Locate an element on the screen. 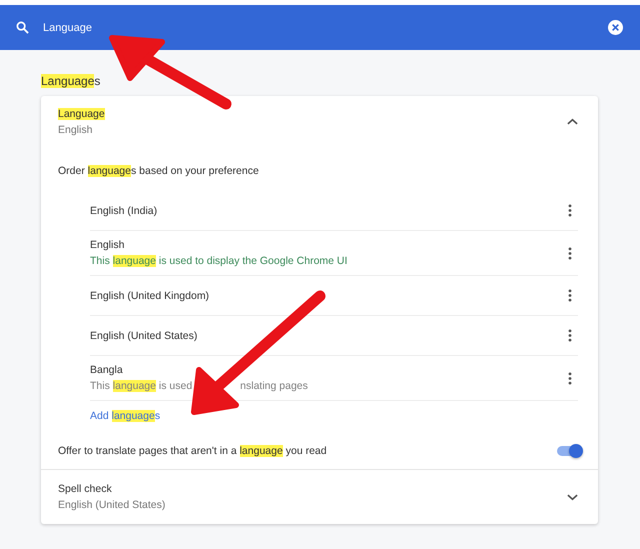  language-note: This language is used to display the Google Chrome UI is located at coordinates (219, 261).